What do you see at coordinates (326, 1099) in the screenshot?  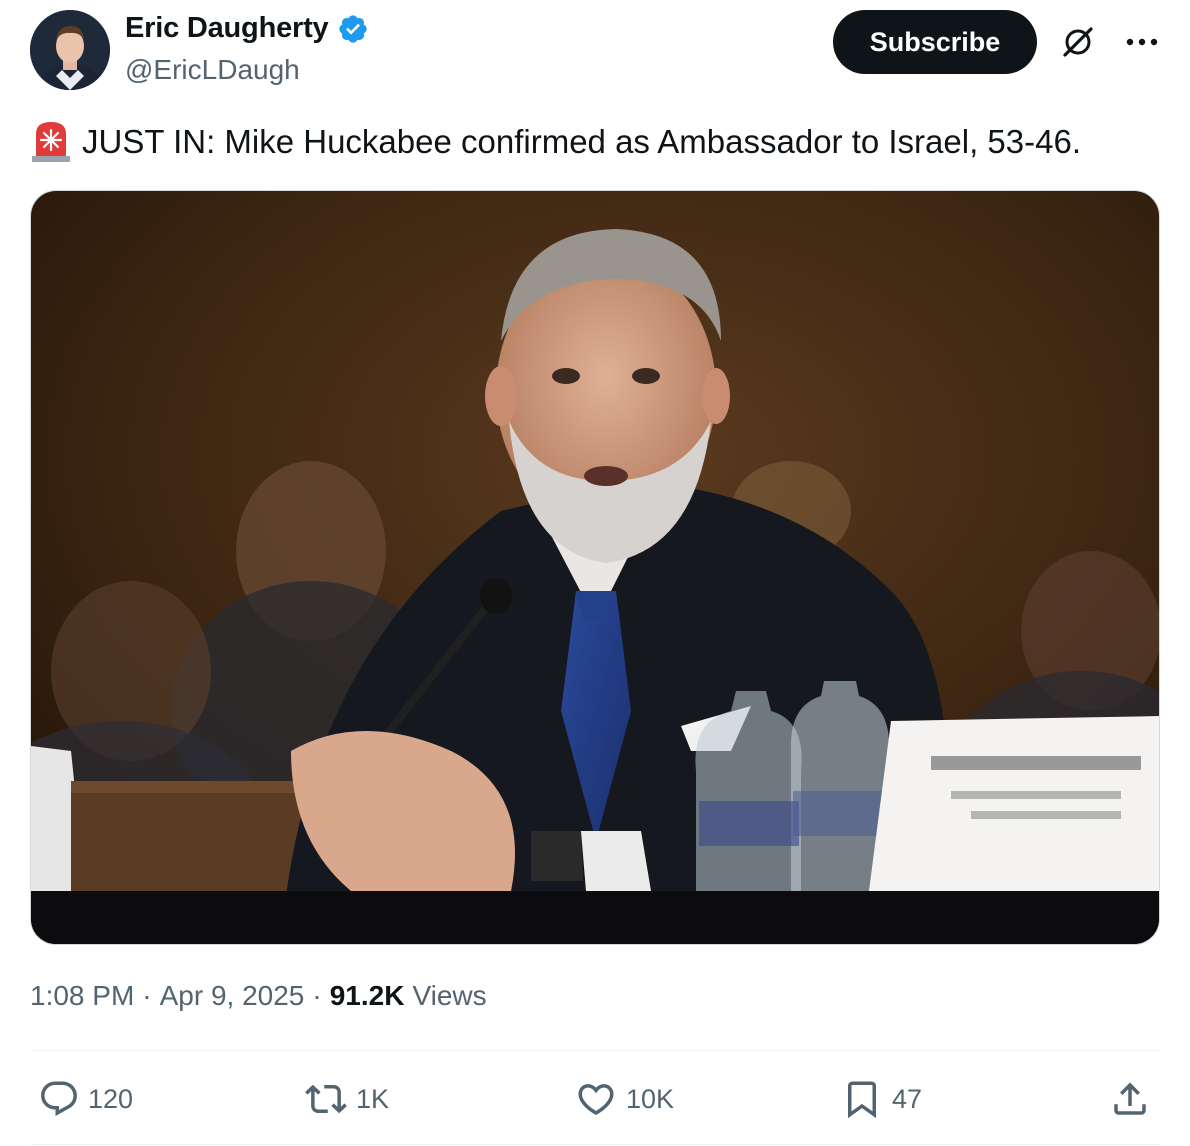 I see `repost-icon` at bounding box center [326, 1099].